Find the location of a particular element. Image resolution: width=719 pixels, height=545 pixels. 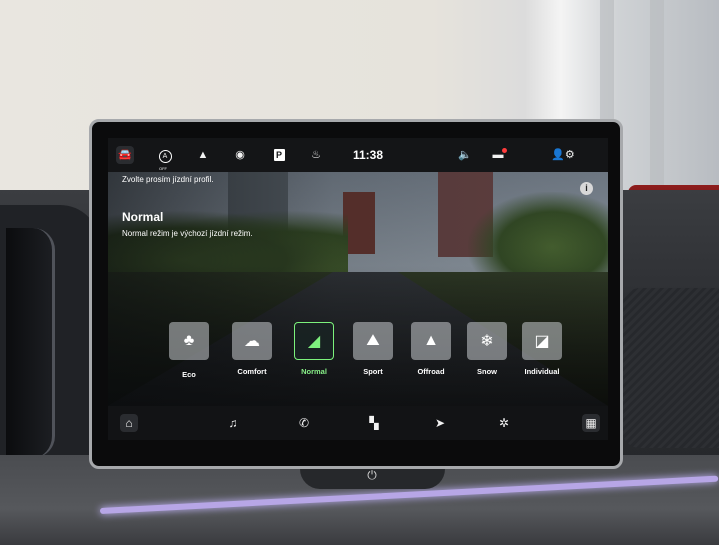

mode-label: Individual is located at coordinates (542, 371).